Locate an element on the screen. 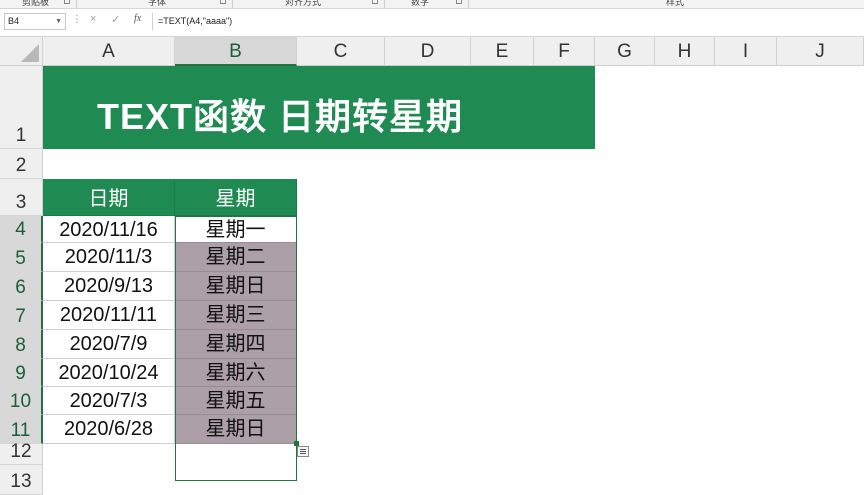 The width and height of the screenshot is (864, 495). title-banner: TEXT函数 日期转星期 is located at coordinates (319, 107).